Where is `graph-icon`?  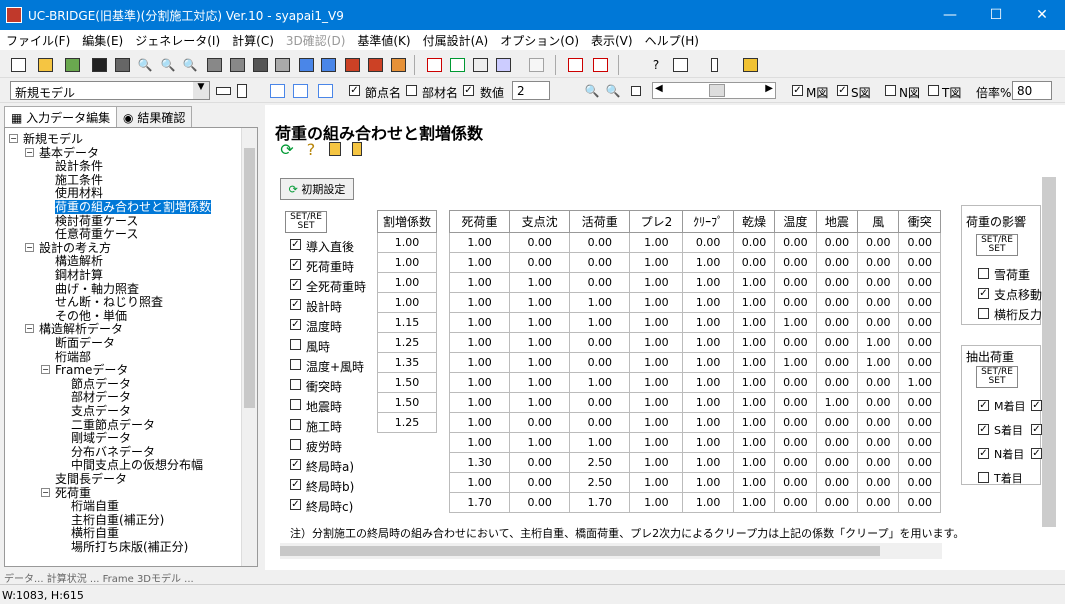
graph-icon is located at coordinates (434, 65).